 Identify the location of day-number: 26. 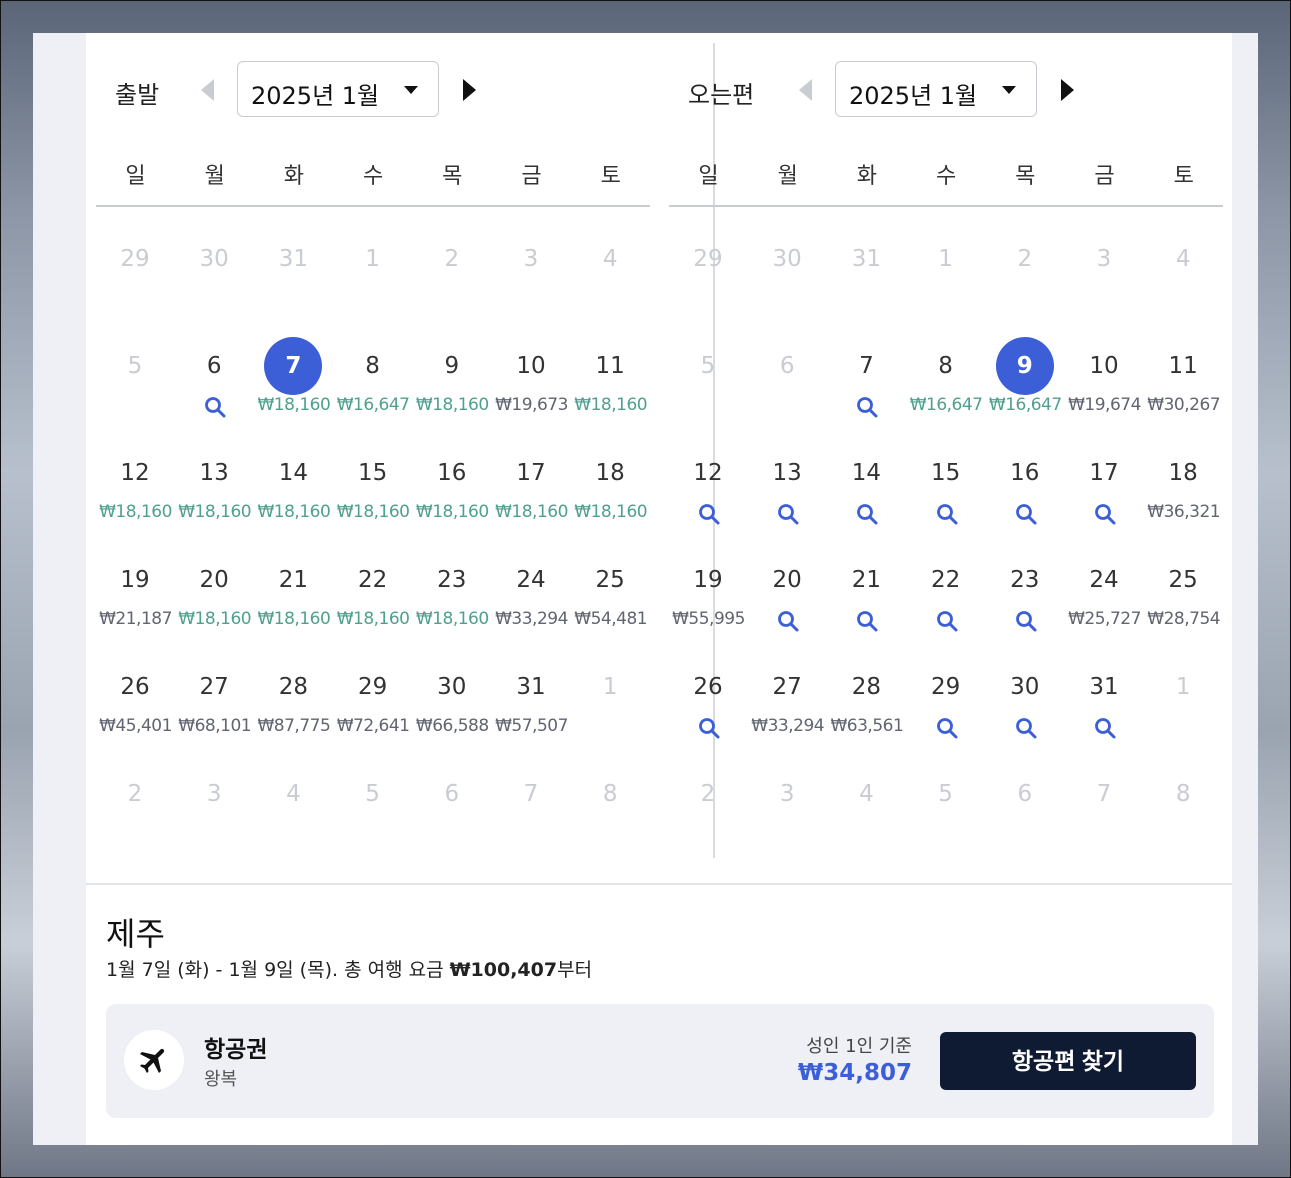
(708, 687).